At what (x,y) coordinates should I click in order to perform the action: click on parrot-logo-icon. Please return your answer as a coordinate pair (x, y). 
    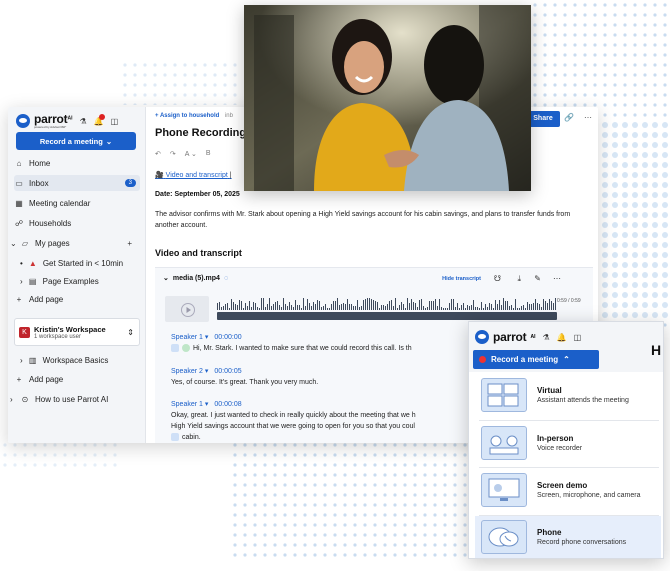
    Looking at the image, I should click on (23, 121).